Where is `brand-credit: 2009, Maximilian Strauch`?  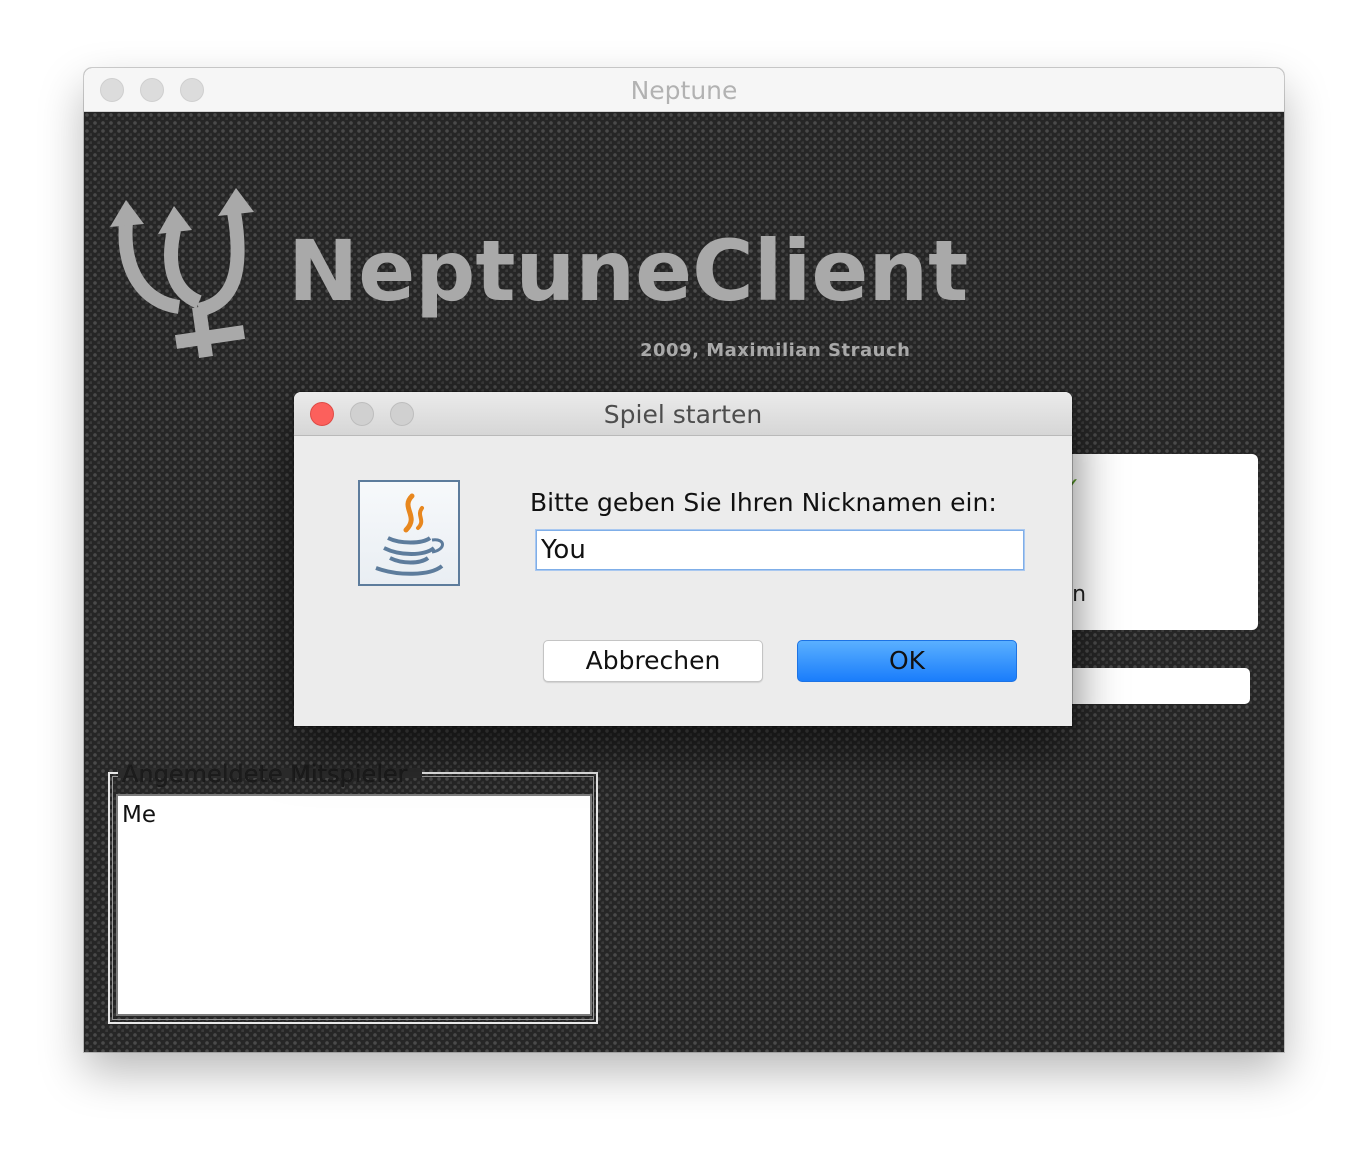 brand-credit: 2009, Maximilian Strauch is located at coordinates (775, 350).